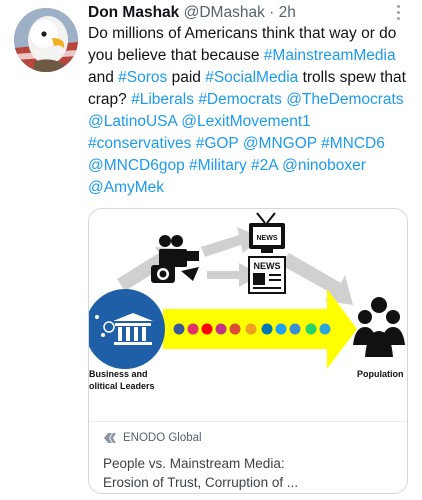 The image size is (422, 500). Describe the element at coordinates (330, 55) in the screenshot. I see `tweet-link: #MainstreamMedia` at that location.